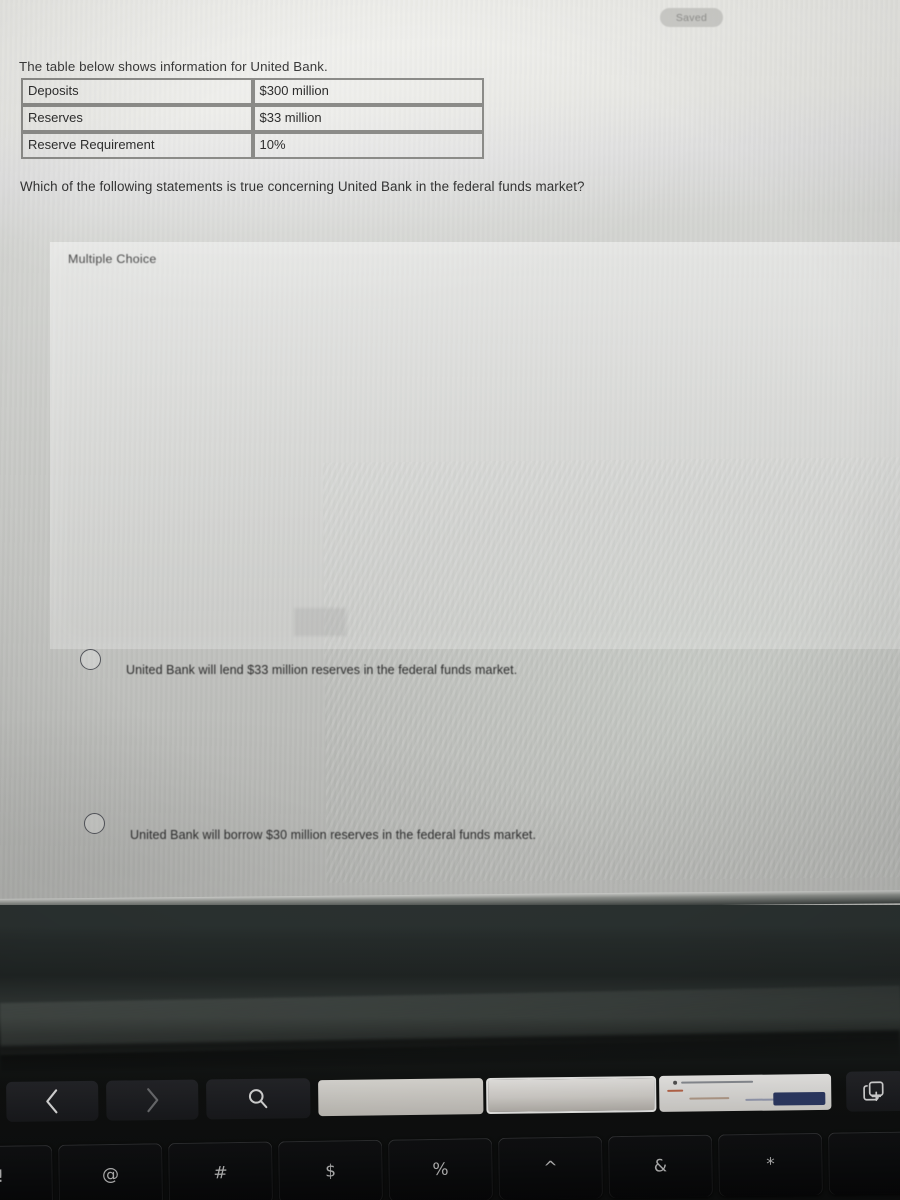 Image resolution: width=900 pixels, height=1200 pixels. What do you see at coordinates (660, 1166) in the screenshot?
I see `key-ampersand: &` at bounding box center [660, 1166].